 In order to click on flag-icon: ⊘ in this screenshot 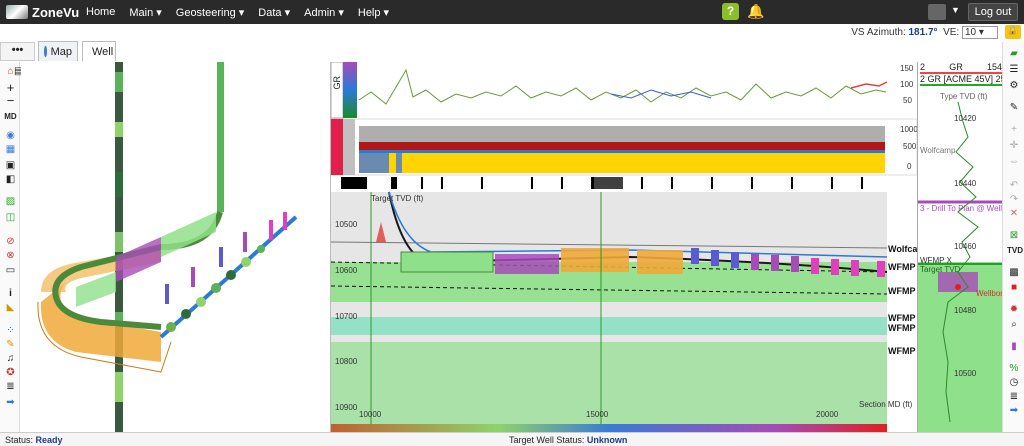, I will do `click(10, 242)`.